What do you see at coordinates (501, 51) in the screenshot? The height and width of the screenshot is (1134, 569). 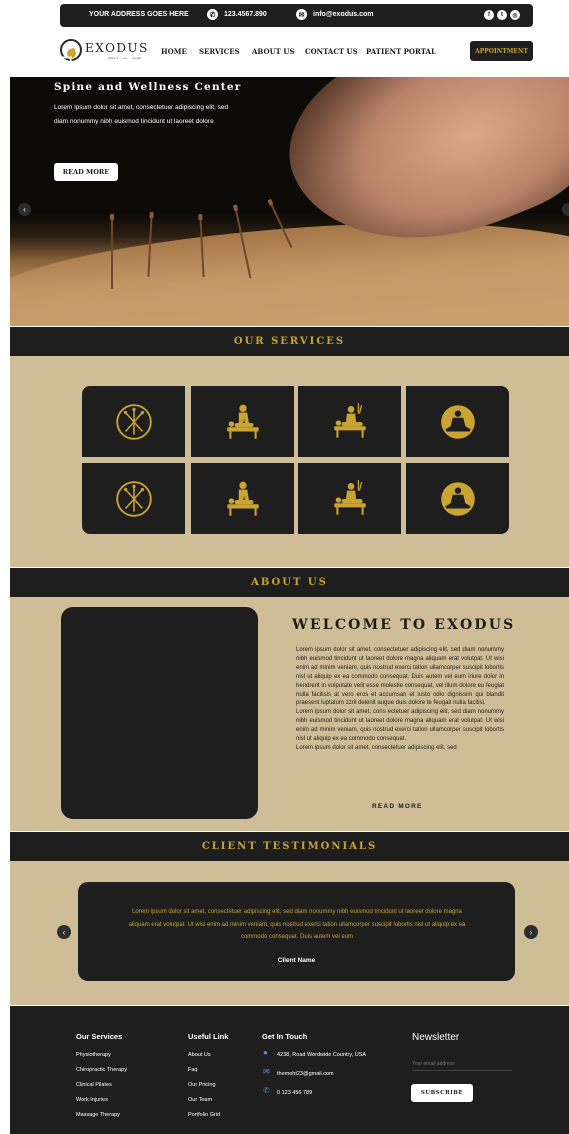 I see `appointment-button: APPOINTMENT` at bounding box center [501, 51].